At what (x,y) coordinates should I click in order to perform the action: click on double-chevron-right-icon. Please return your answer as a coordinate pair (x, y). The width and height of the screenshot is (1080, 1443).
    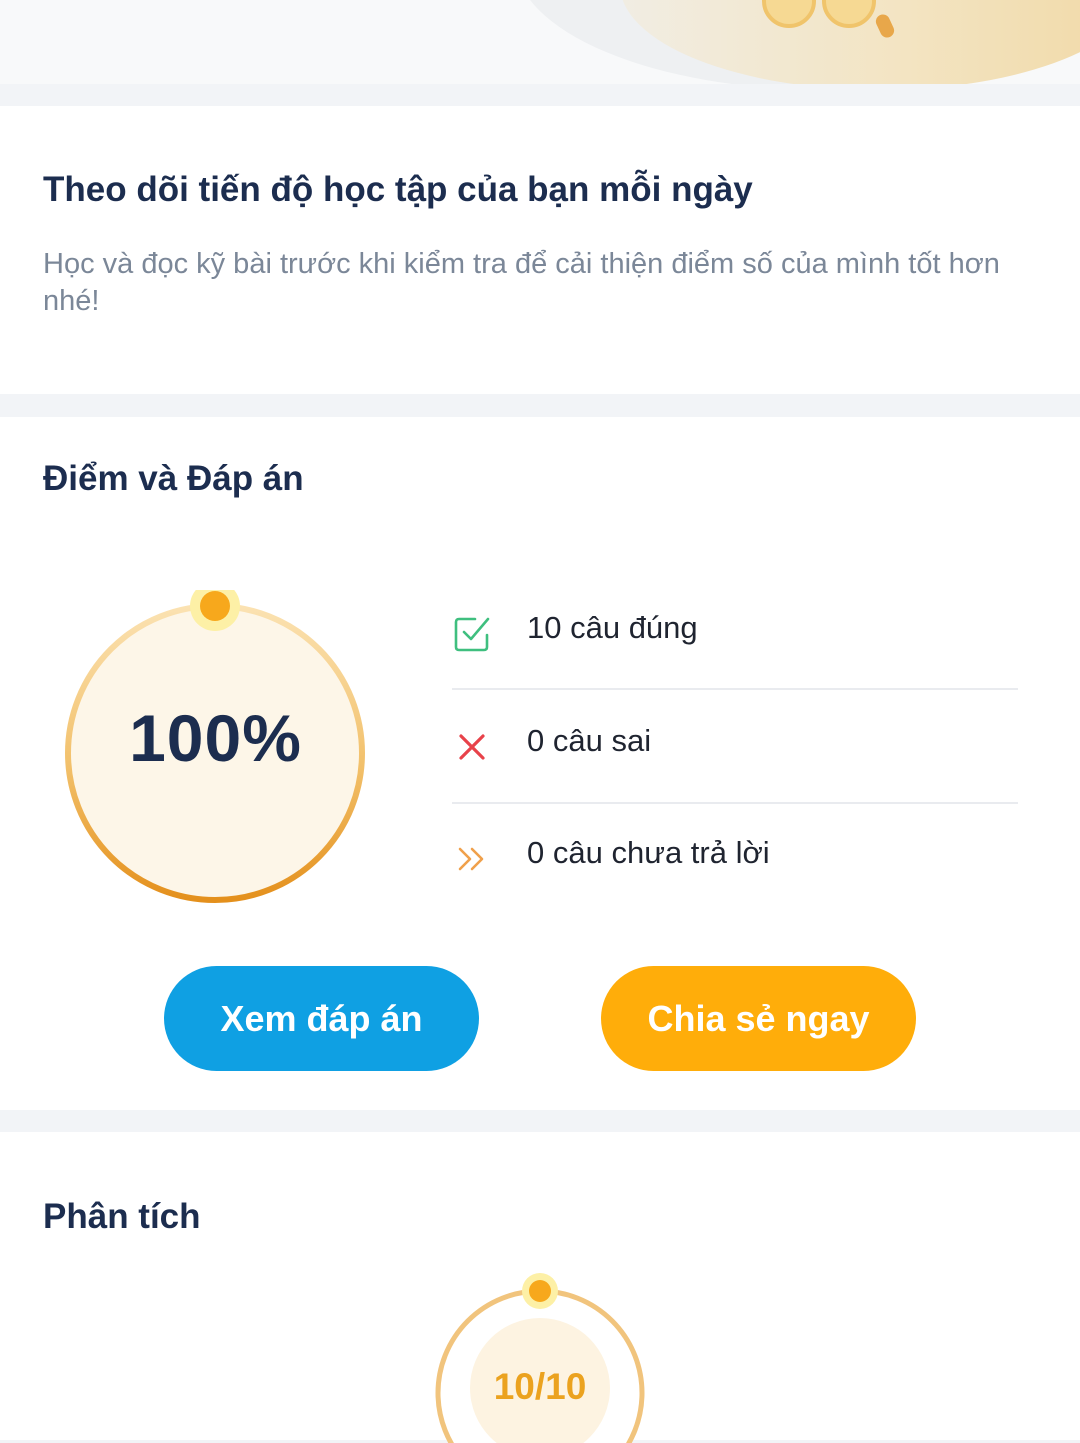
    Looking at the image, I should click on (471, 859).